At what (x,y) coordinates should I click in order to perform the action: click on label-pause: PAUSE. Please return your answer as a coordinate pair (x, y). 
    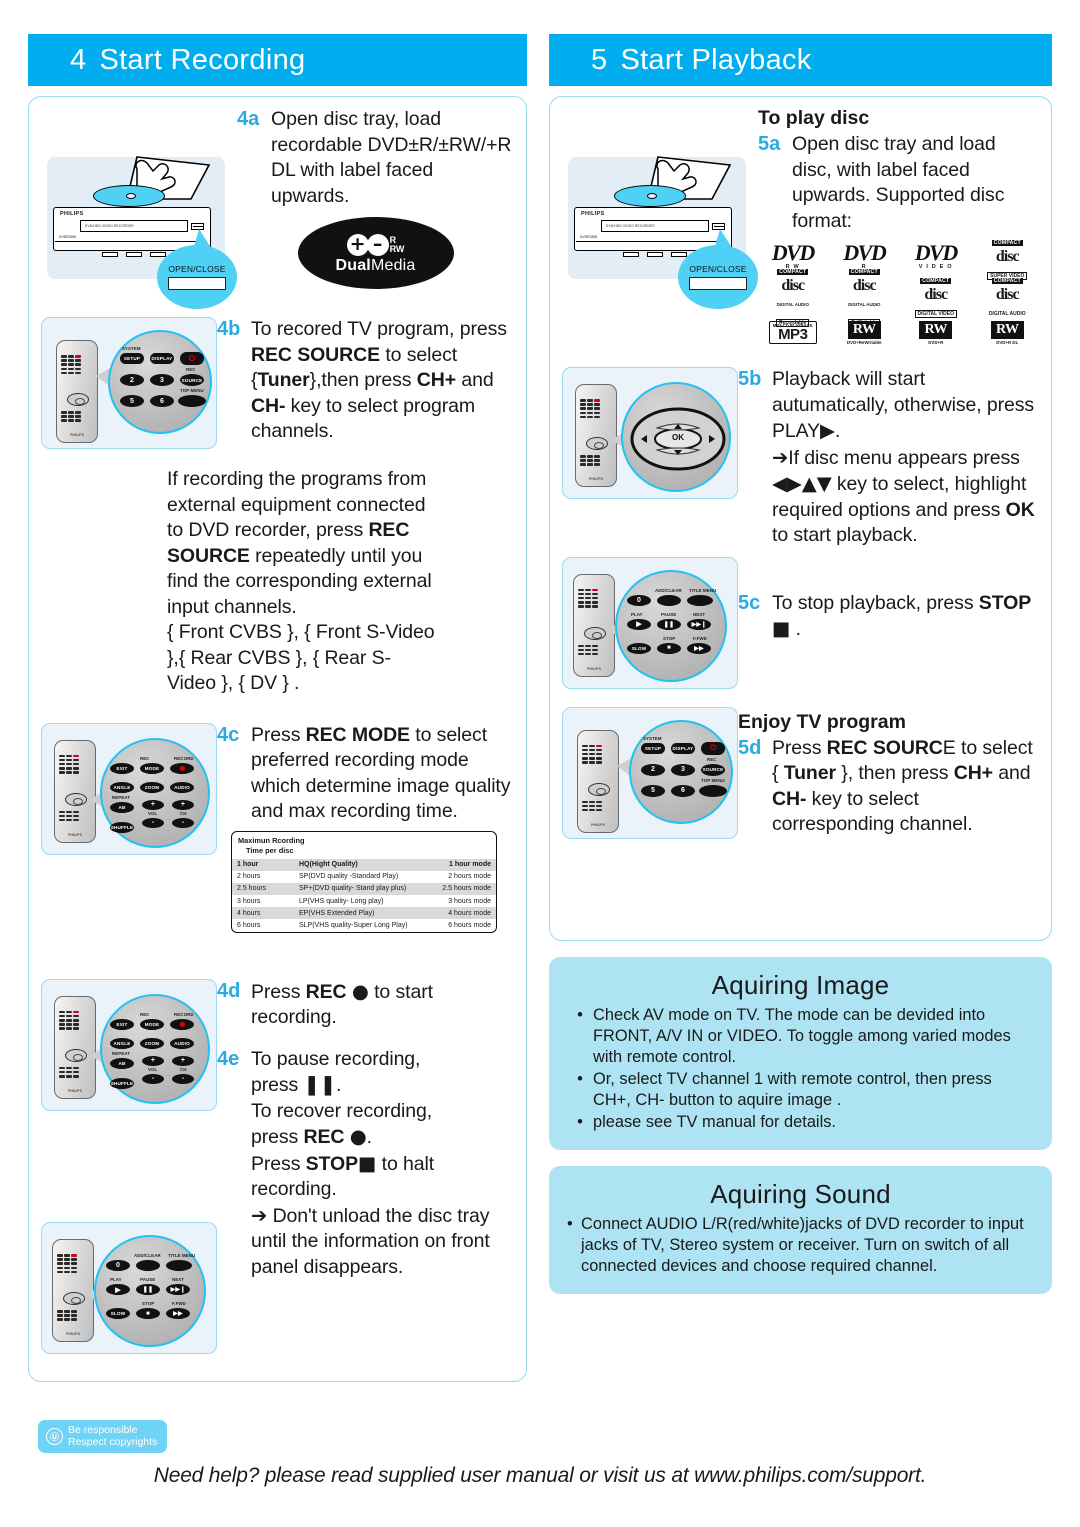
    Looking at the image, I should click on (669, 614).